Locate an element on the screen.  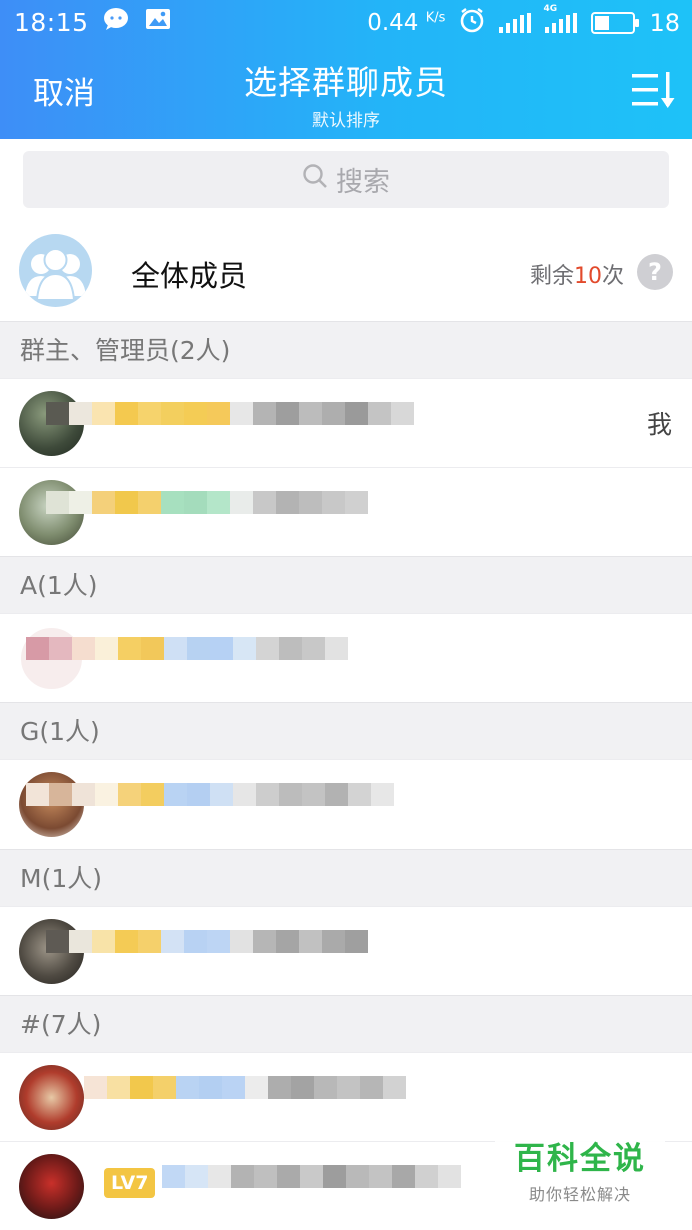
section-header-a: A(1人) is located at coordinates (346, 584).